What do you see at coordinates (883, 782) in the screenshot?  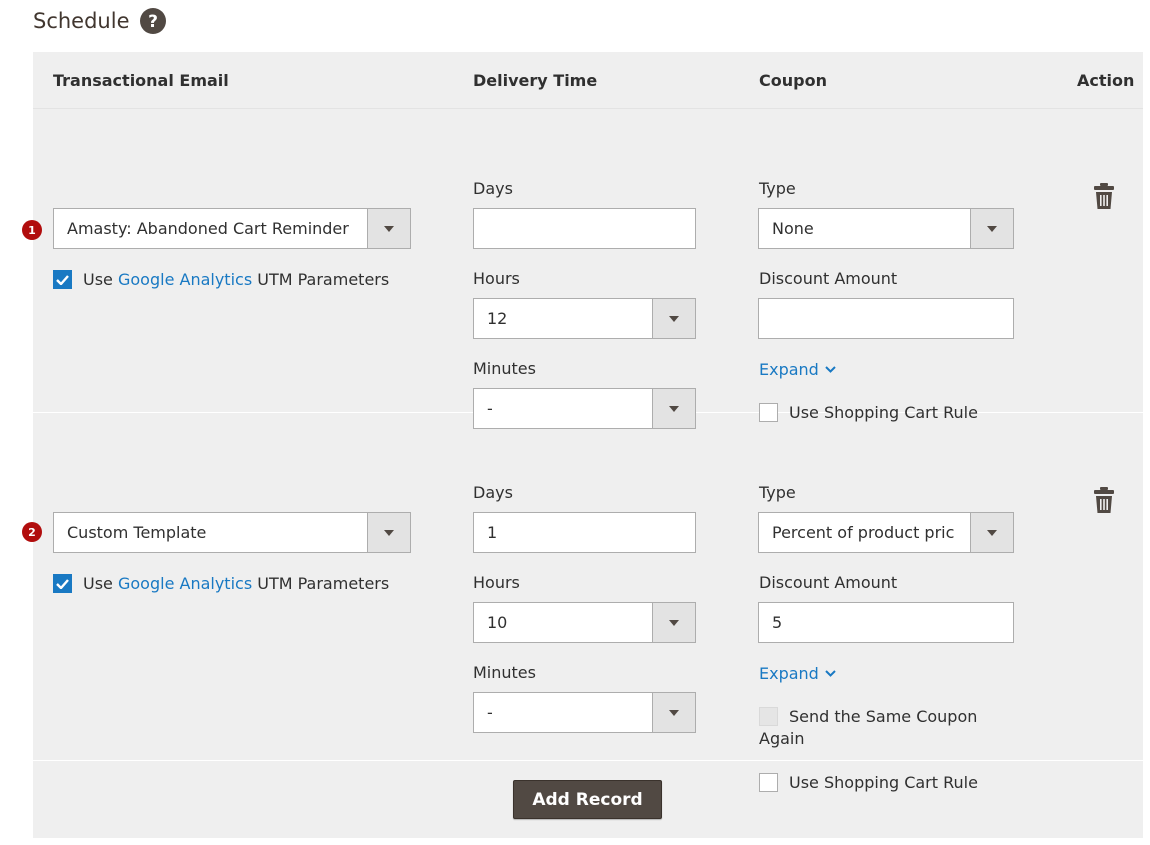 I see `shopping-cart-rule-label: Use Shopping Cart Rule` at bounding box center [883, 782].